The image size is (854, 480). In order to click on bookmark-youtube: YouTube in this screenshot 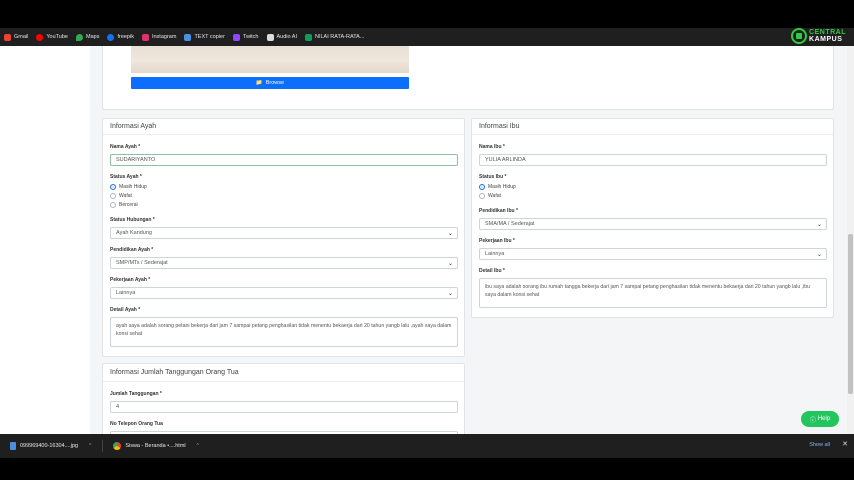, I will do `click(52, 37)`.